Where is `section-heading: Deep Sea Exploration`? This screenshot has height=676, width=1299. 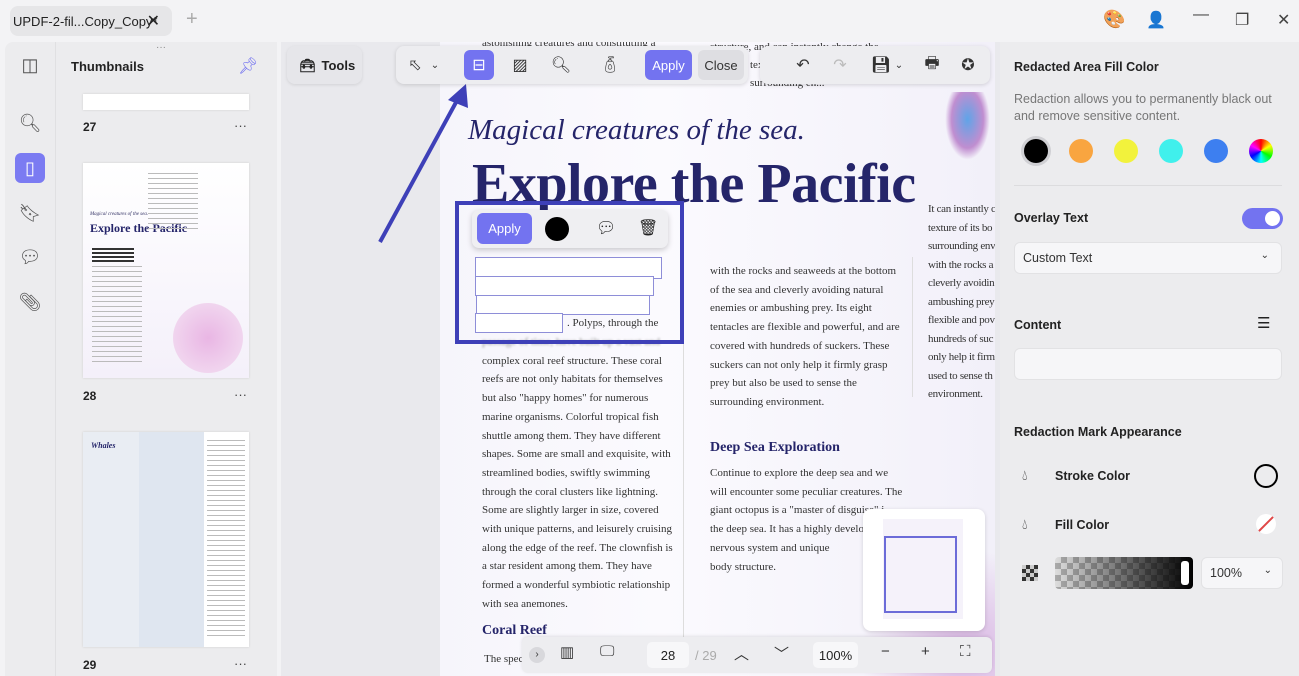
section-heading: Deep Sea Exploration is located at coordinates (775, 447).